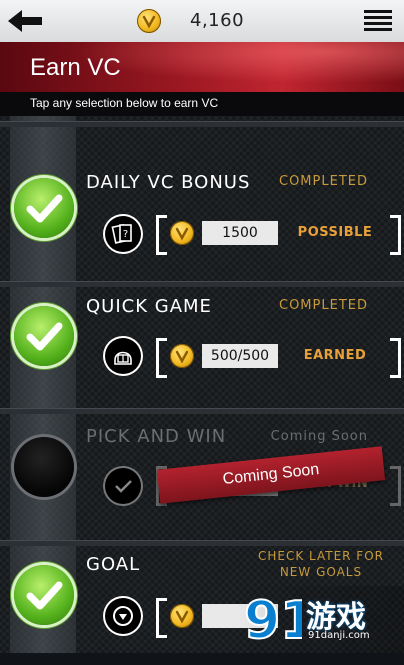  I want to click on menu-button, so click(378, 21).